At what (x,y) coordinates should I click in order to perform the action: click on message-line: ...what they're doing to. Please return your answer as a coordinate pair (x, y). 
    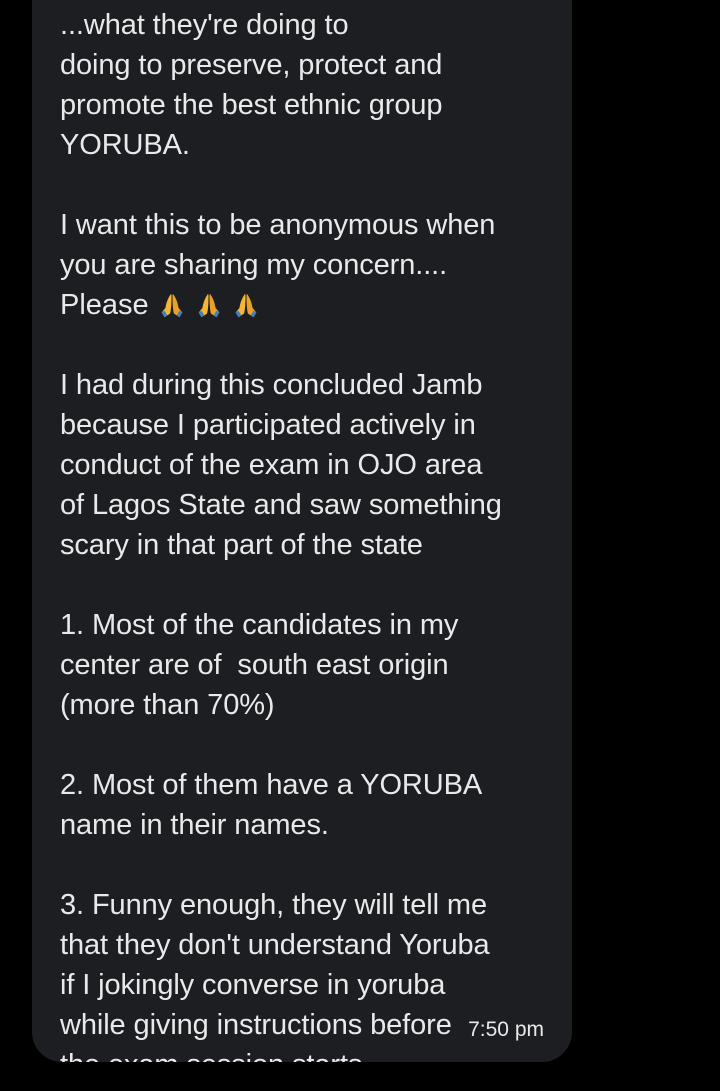
    Looking at the image, I should click on (204, 25).